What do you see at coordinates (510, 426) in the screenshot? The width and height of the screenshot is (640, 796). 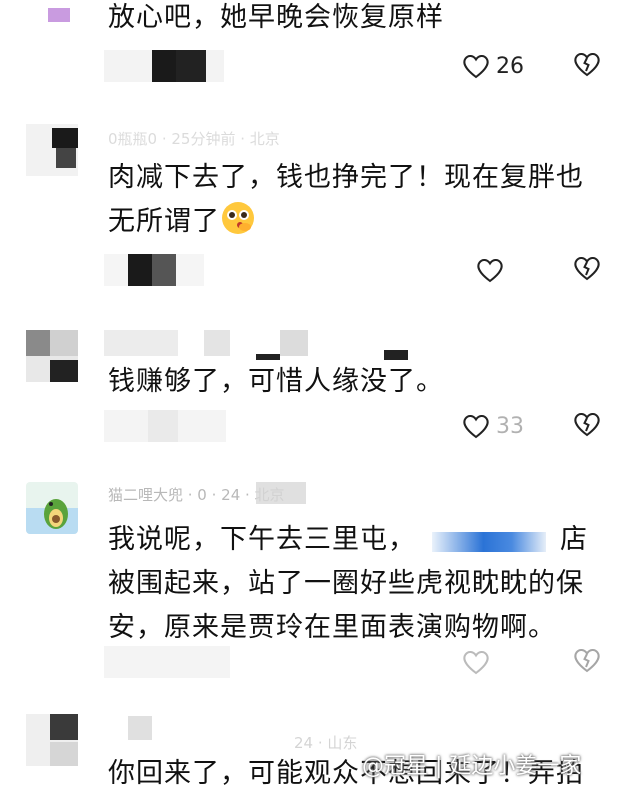 I see `like-count: 33` at bounding box center [510, 426].